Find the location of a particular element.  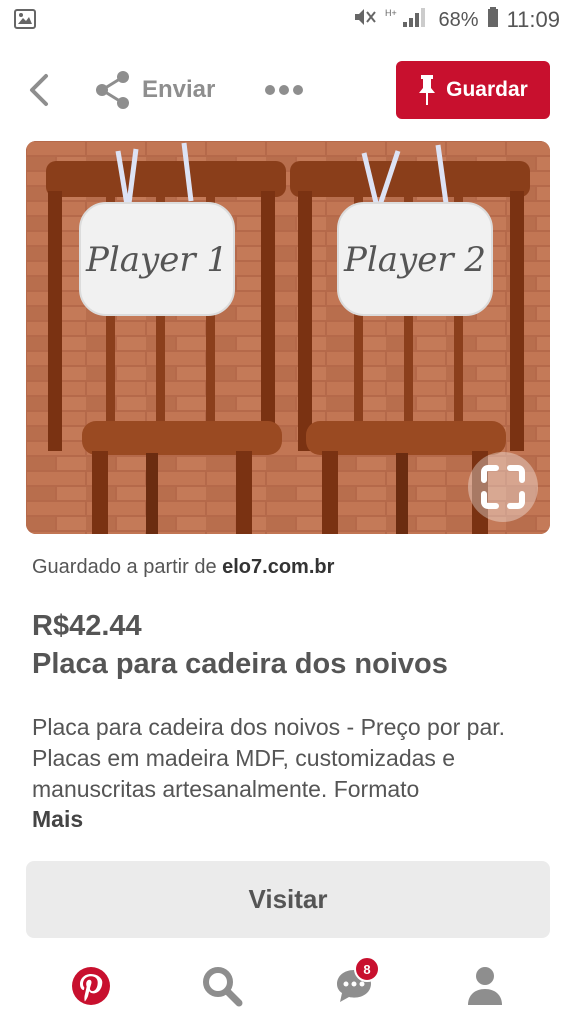

more-icon is located at coordinates (284, 90).